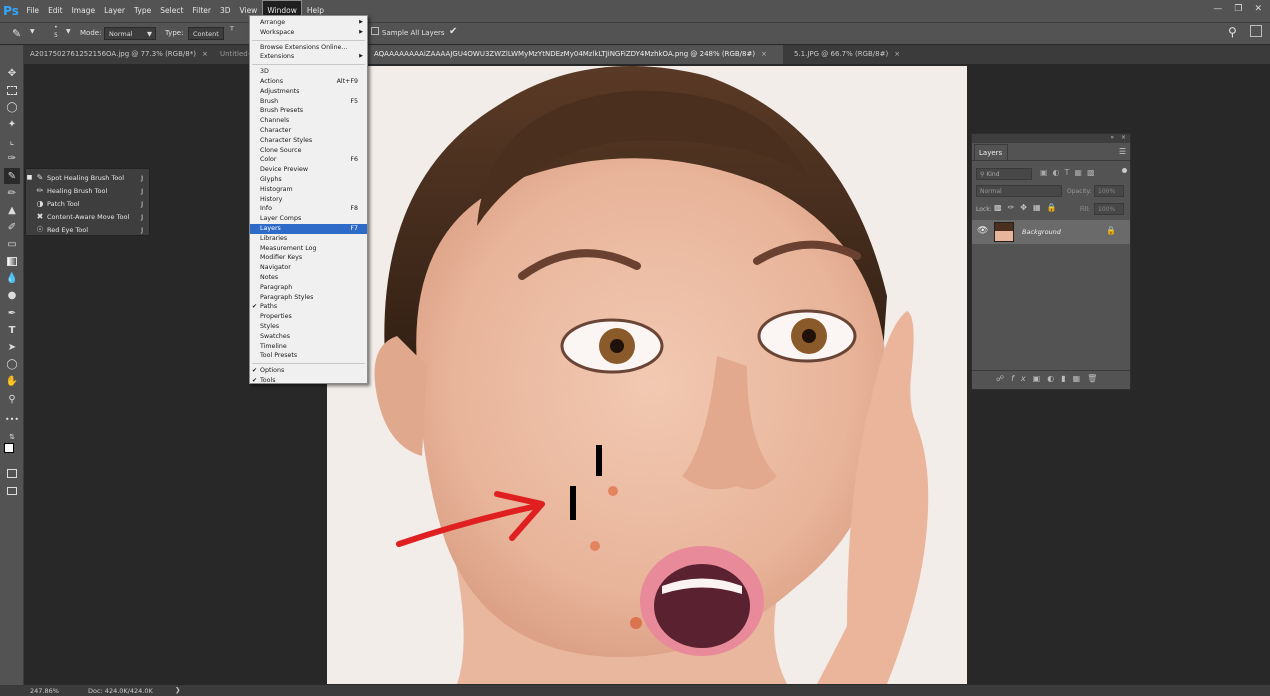  Describe the element at coordinates (33, 11) in the screenshot. I see `menu-file: File` at that location.